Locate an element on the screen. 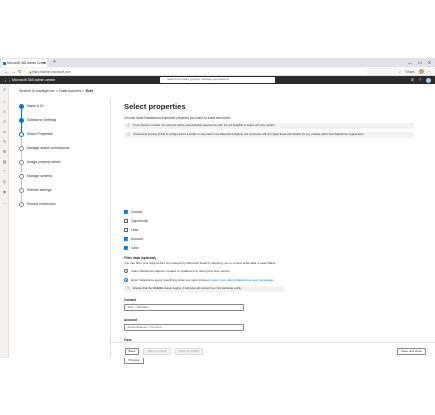 The width and height of the screenshot is (435, 415). url-input: 🔒 https://admin.microsoft.com is located at coordinates (197, 71).